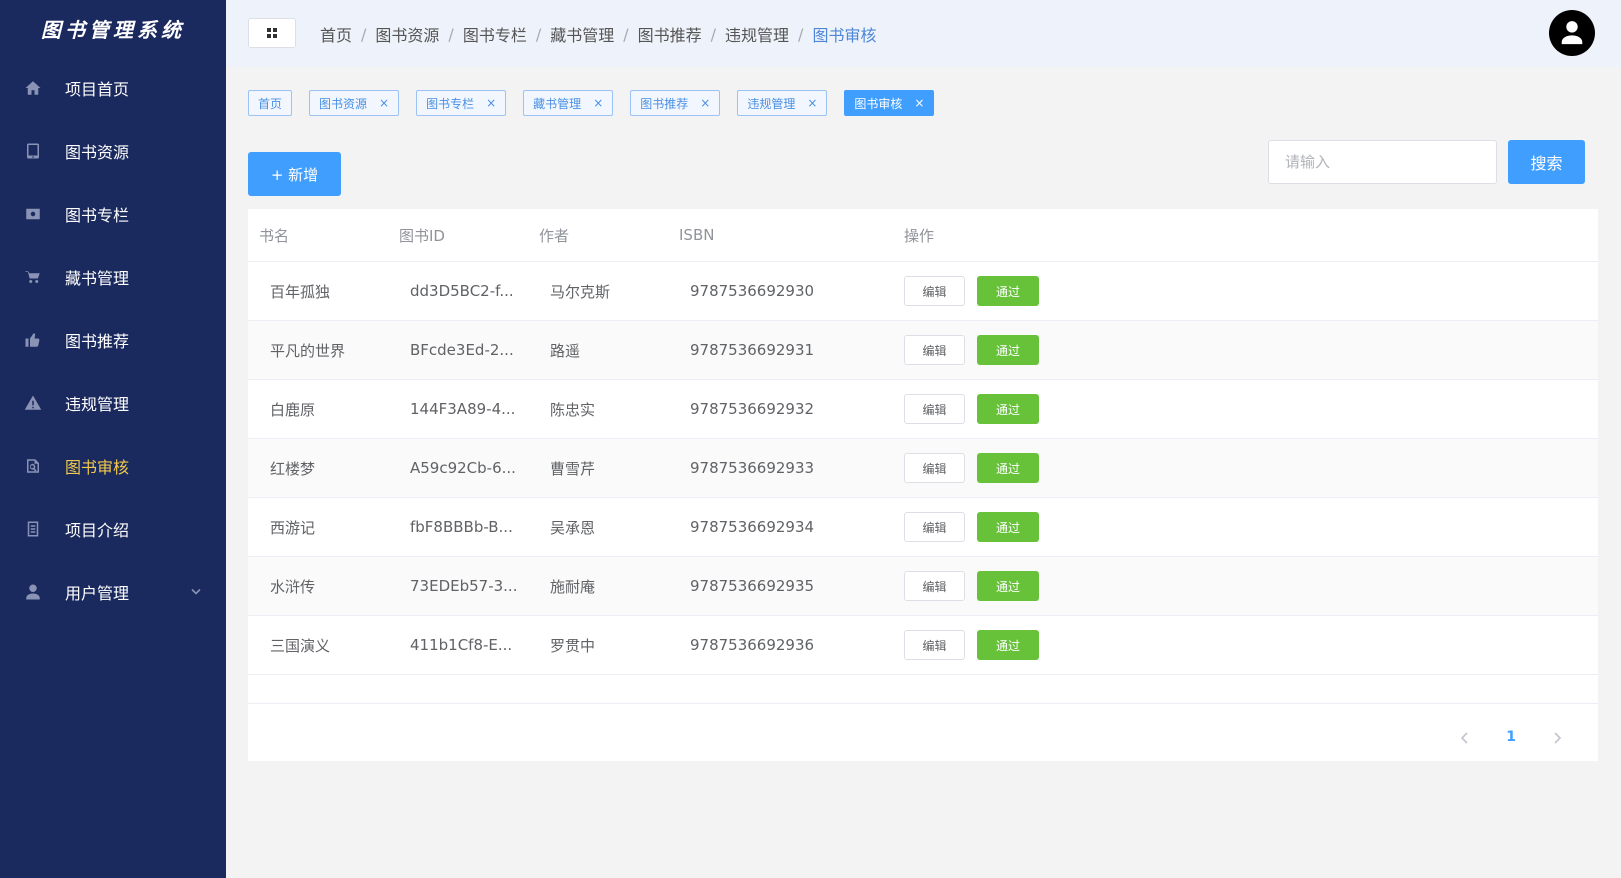  Describe the element at coordinates (1465, 737) in the screenshot. I see `chevron-left-icon` at that location.